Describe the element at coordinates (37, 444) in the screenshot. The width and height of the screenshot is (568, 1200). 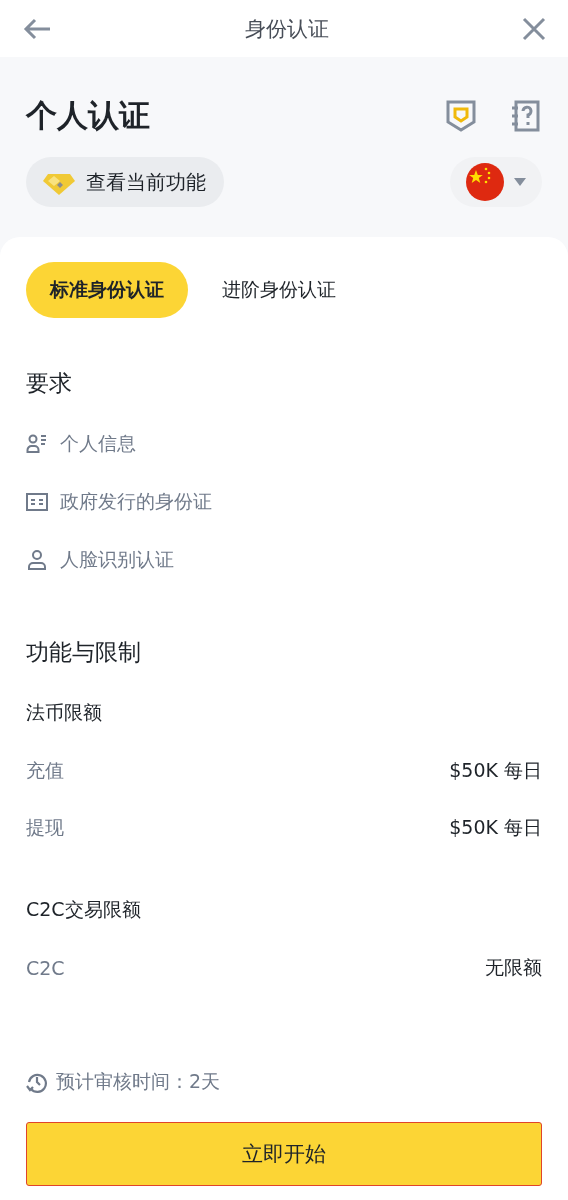
I see `profile-icon` at that location.